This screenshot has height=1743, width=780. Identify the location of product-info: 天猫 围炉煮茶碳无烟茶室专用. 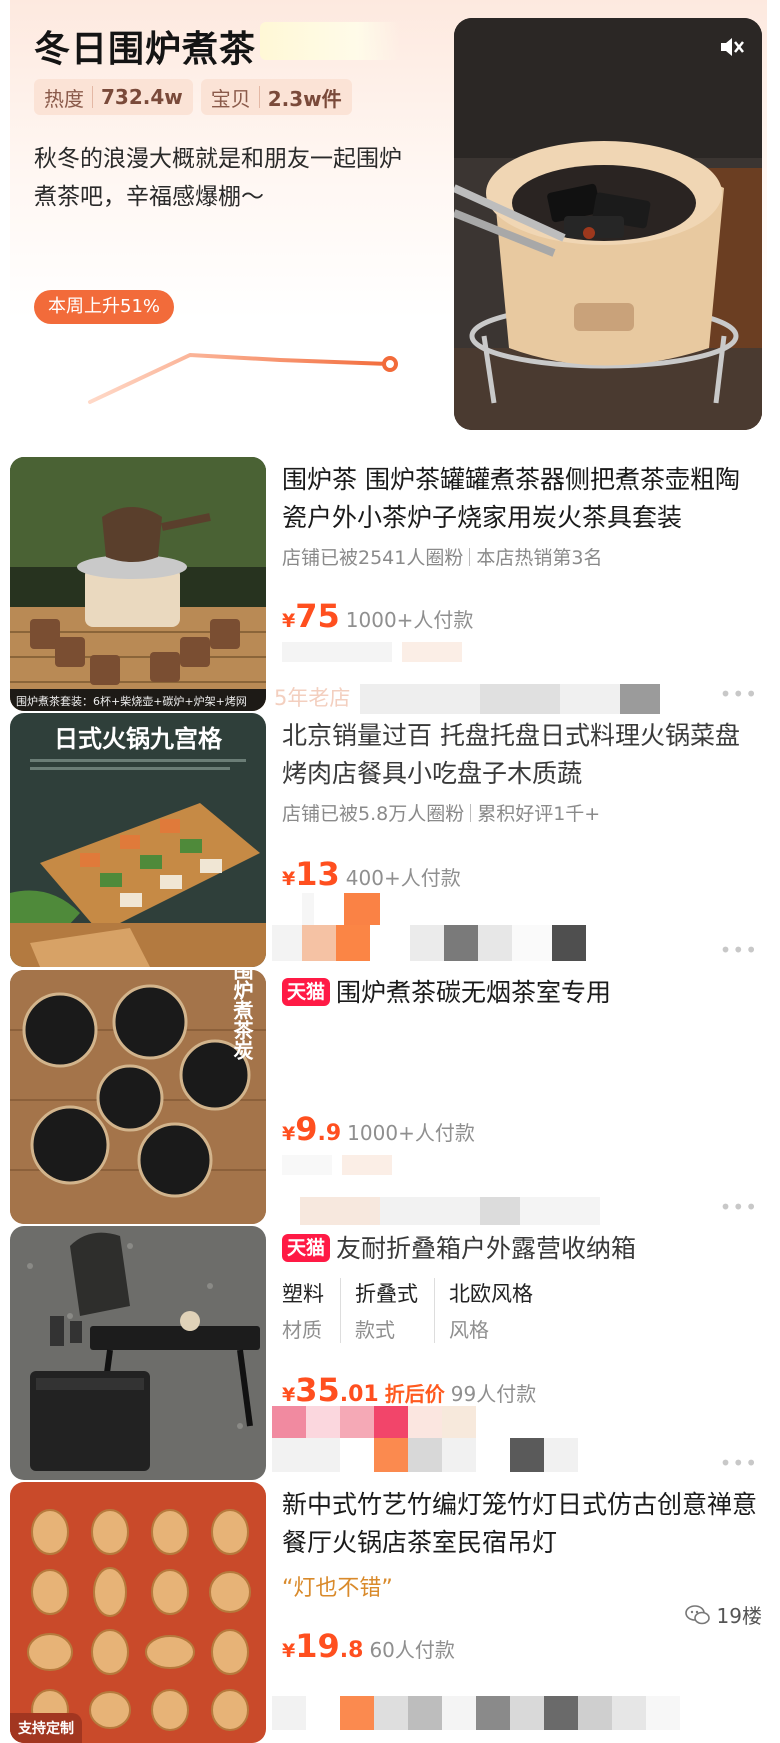
(522, 993).